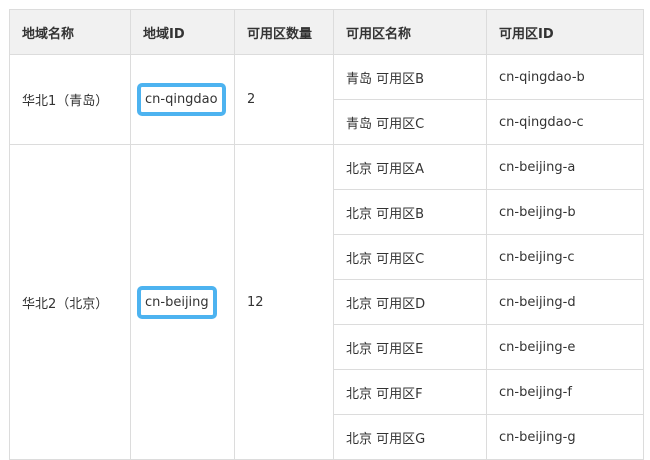 The width and height of the screenshot is (650, 460). Describe the element at coordinates (565, 302) in the screenshot. I see `zone-id-cell: cn-beijing-d` at that location.